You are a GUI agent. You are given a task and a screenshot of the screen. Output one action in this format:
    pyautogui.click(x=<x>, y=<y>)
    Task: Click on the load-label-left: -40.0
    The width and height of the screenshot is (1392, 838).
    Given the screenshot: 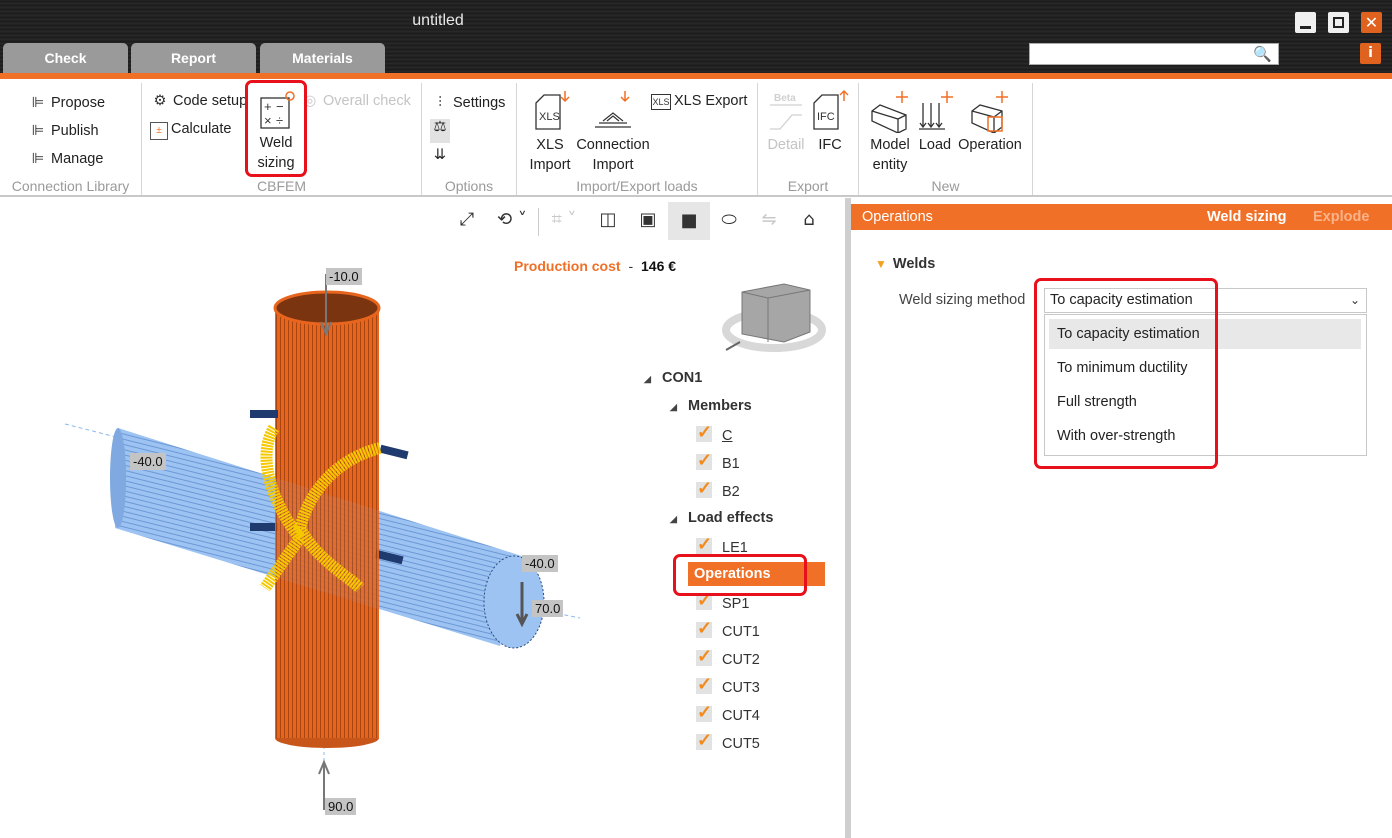 What is the action you would take?
    pyautogui.click(x=148, y=461)
    